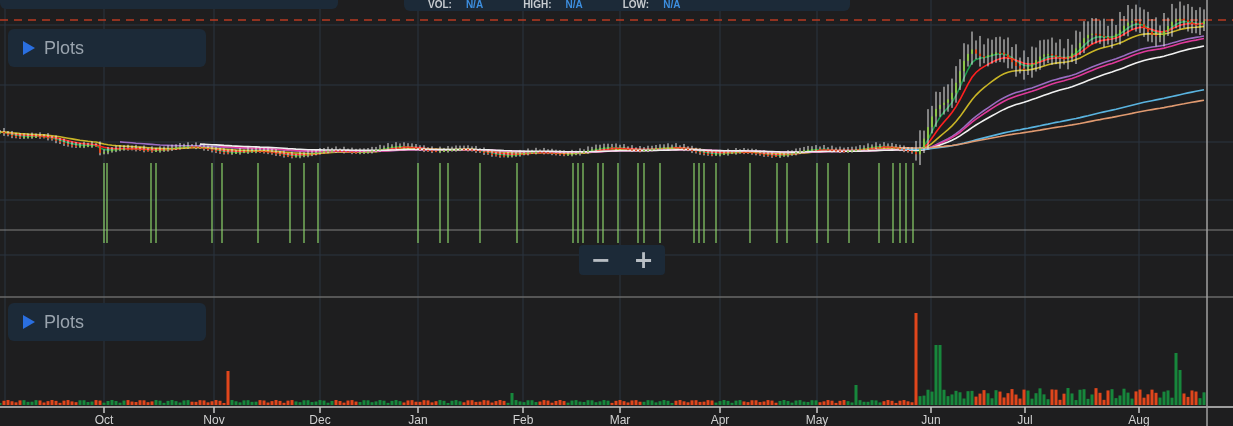 The height and width of the screenshot is (426, 1233). Describe the element at coordinates (600, 260) in the screenshot. I see `zoom-button: −` at that location.